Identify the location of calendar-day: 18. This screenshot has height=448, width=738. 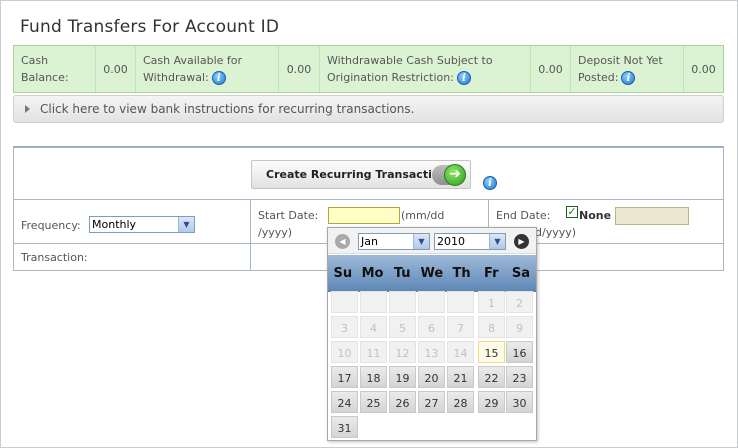
(373, 377).